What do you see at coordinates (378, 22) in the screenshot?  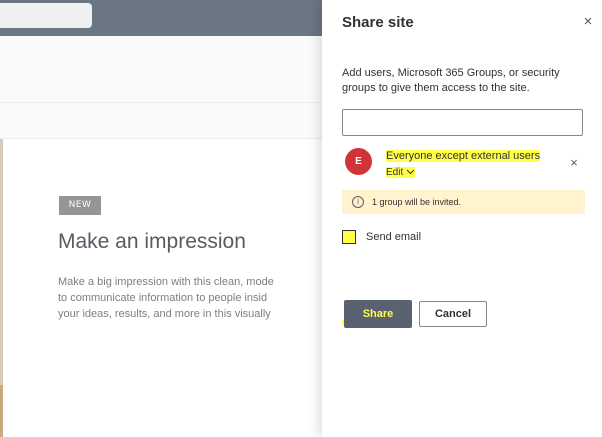 I see `panel-title: Share site` at bounding box center [378, 22].